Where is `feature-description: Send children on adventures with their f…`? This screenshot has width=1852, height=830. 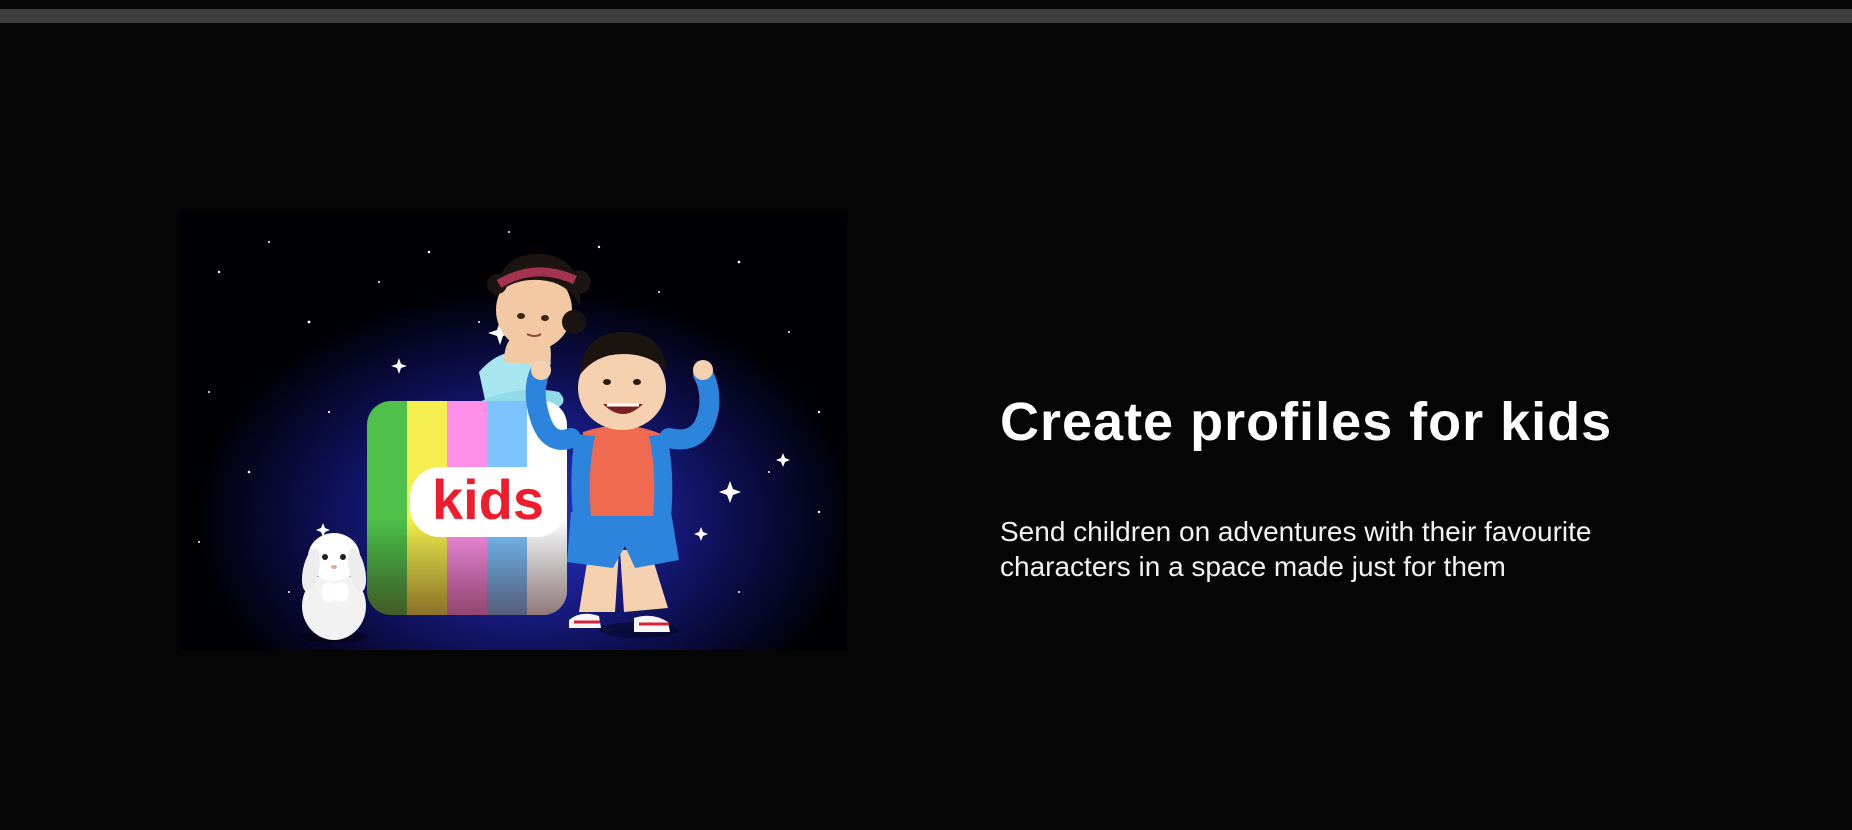 feature-description: Send children on adventures with their f… is located at coordinates (1296, 549).